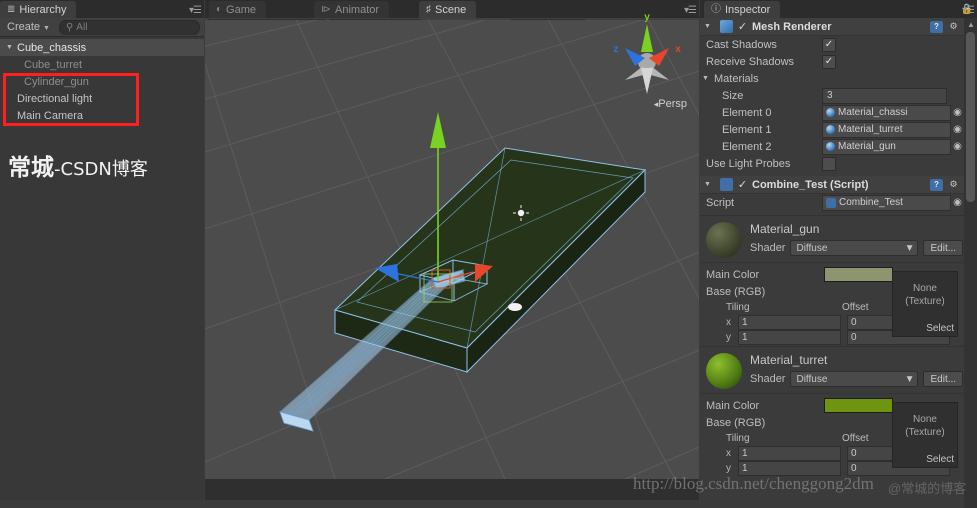 The height and width of the screenshot is (508, 977). What do you see at coordinates (742, 9) in the screenshot?
I see `tab-inspector: ⓘ Inspector` at bounding box center [742, 9].